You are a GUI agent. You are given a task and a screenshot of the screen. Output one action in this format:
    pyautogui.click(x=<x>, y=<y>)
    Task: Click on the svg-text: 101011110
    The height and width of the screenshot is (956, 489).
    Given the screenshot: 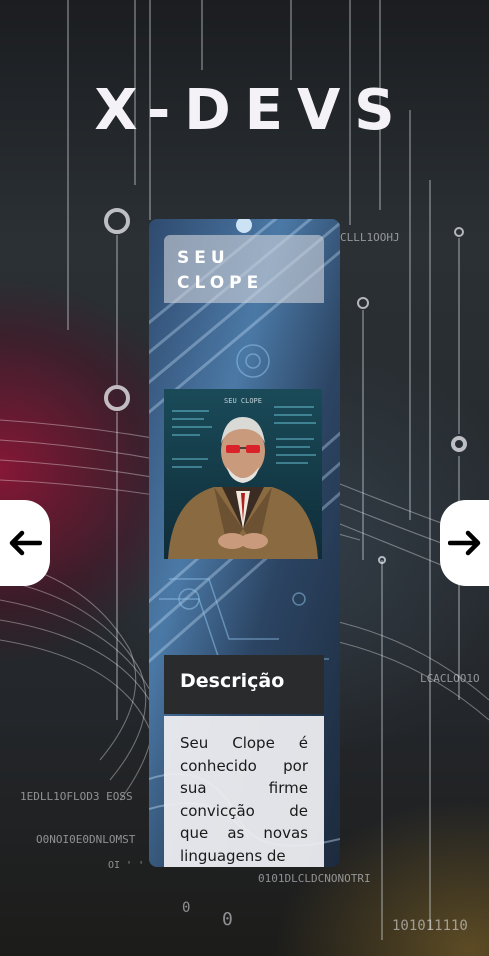 What is the action you would take?
    pyautogui.click(x=430, y=926)
    